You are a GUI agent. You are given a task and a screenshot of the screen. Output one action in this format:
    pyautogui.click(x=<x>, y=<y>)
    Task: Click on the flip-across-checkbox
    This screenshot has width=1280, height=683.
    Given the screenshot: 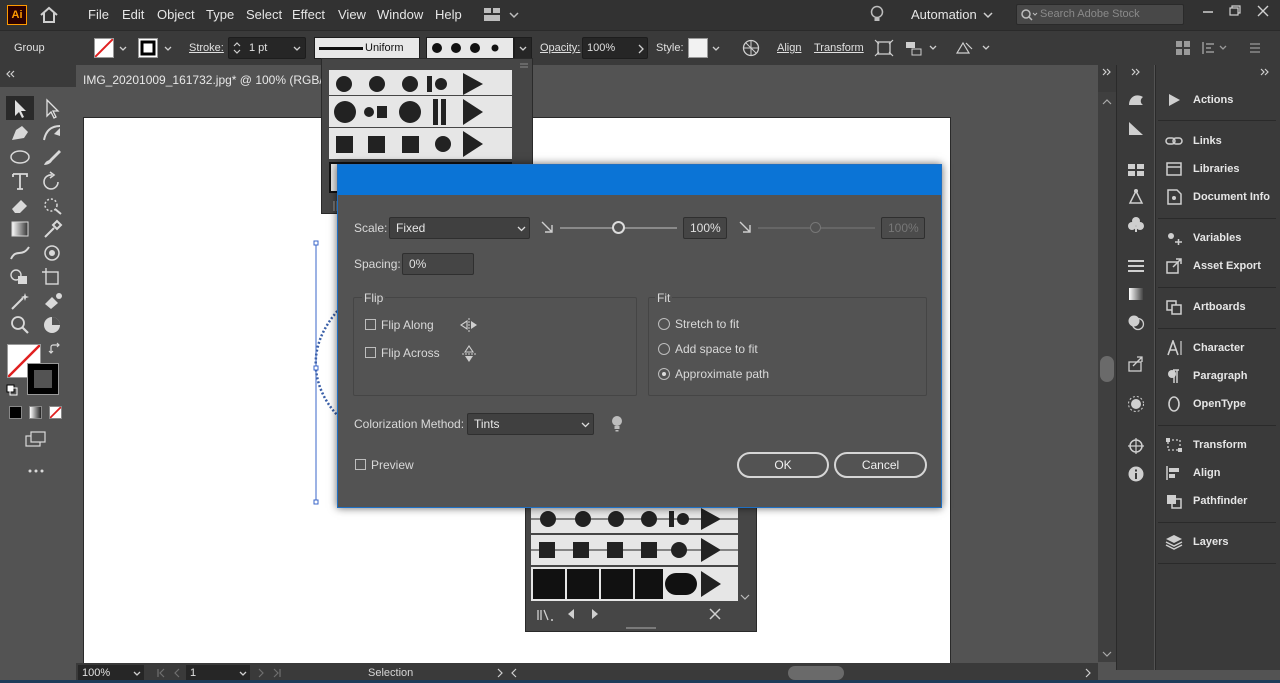 What is the action you would take?
    pyautogui.click(x=370, y=352)
    